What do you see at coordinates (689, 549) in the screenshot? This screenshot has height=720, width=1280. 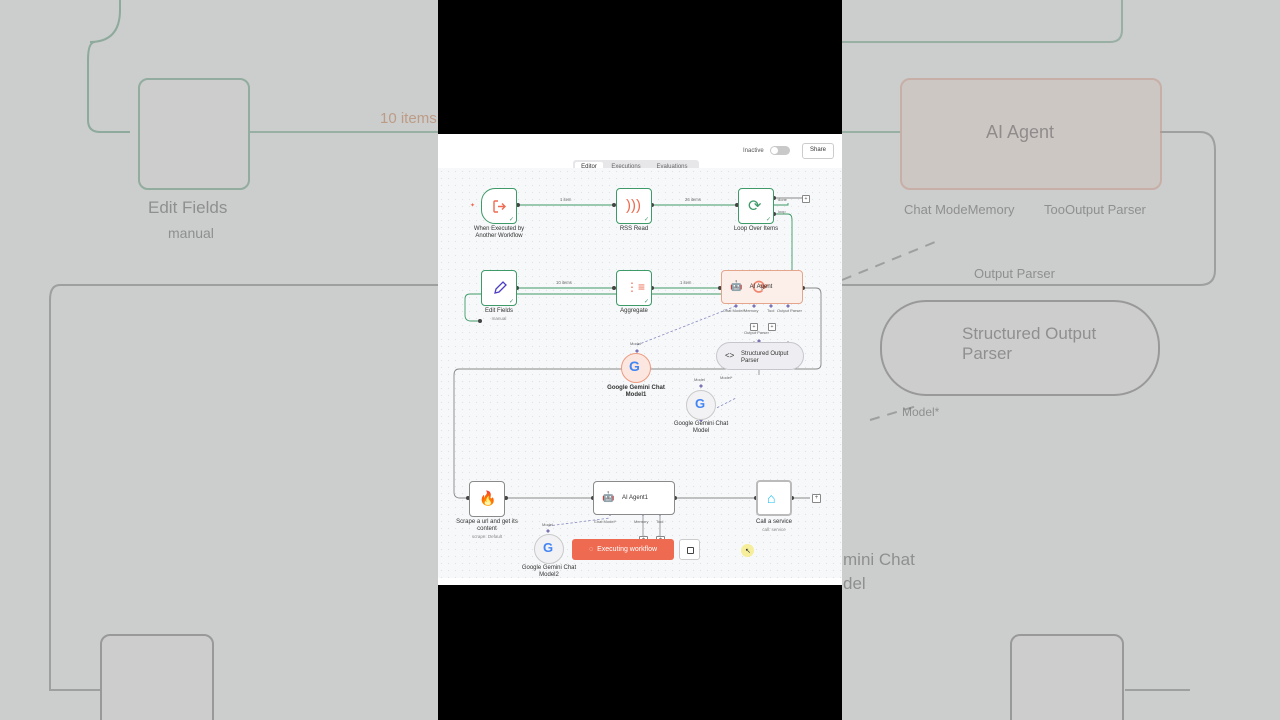 I see `stop-execution-button` at bounding box center [689, 549].